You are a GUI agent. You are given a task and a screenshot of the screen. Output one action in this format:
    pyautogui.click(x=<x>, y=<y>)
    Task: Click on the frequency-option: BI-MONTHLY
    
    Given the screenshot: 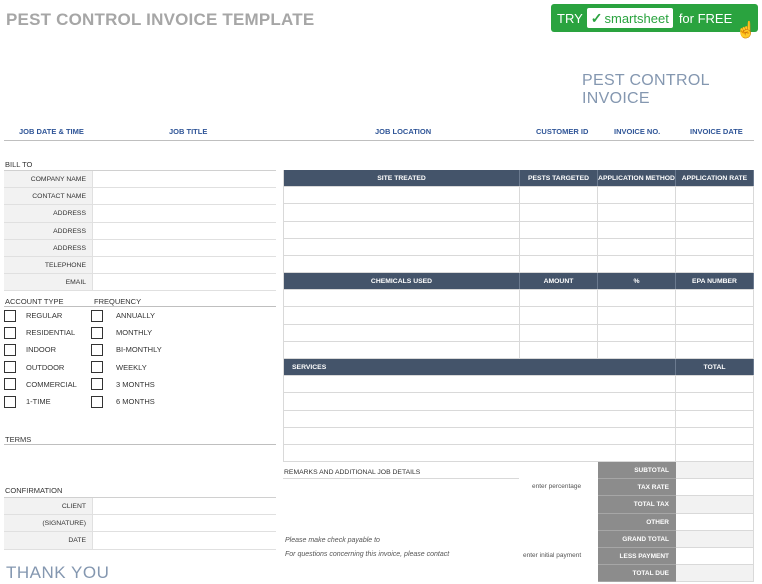 What is the action you would take?
    pyautogui.click(x=151, y=349)
    